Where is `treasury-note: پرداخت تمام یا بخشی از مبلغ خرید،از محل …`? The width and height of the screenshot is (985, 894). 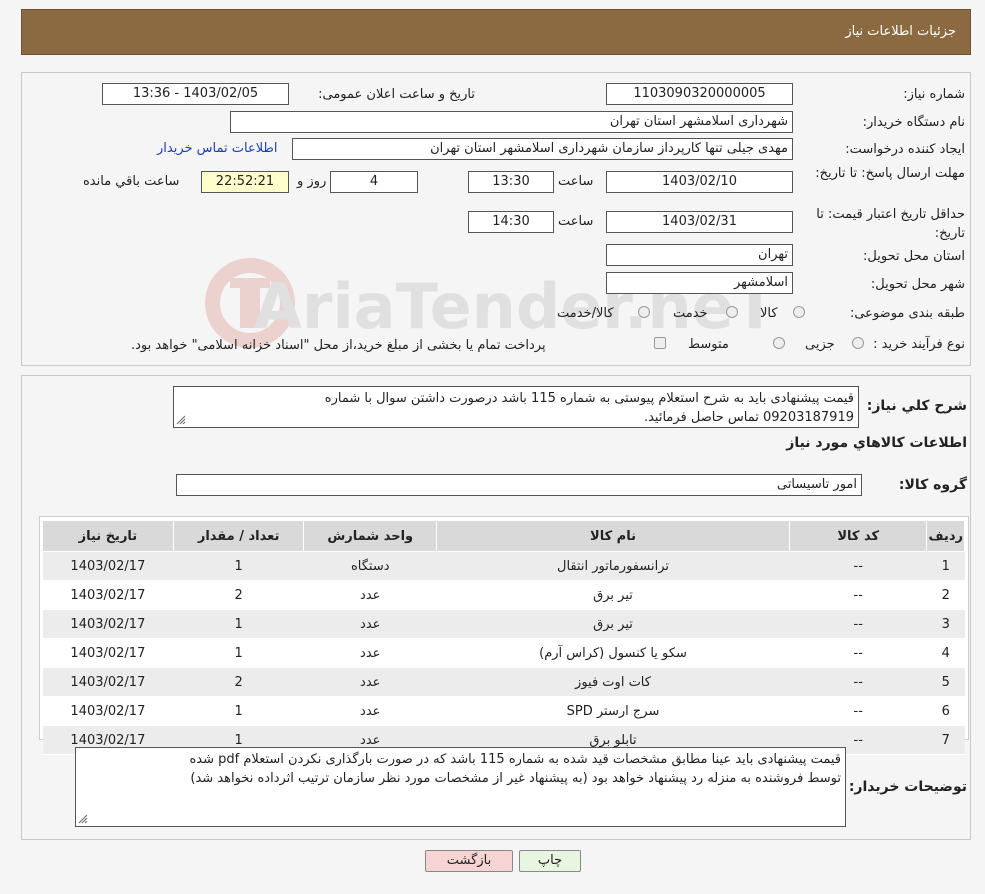 treasury-note: پرداخت تمام یا بخشی از مبلغ خرید،از محل … is located at coordinates (338, 345).